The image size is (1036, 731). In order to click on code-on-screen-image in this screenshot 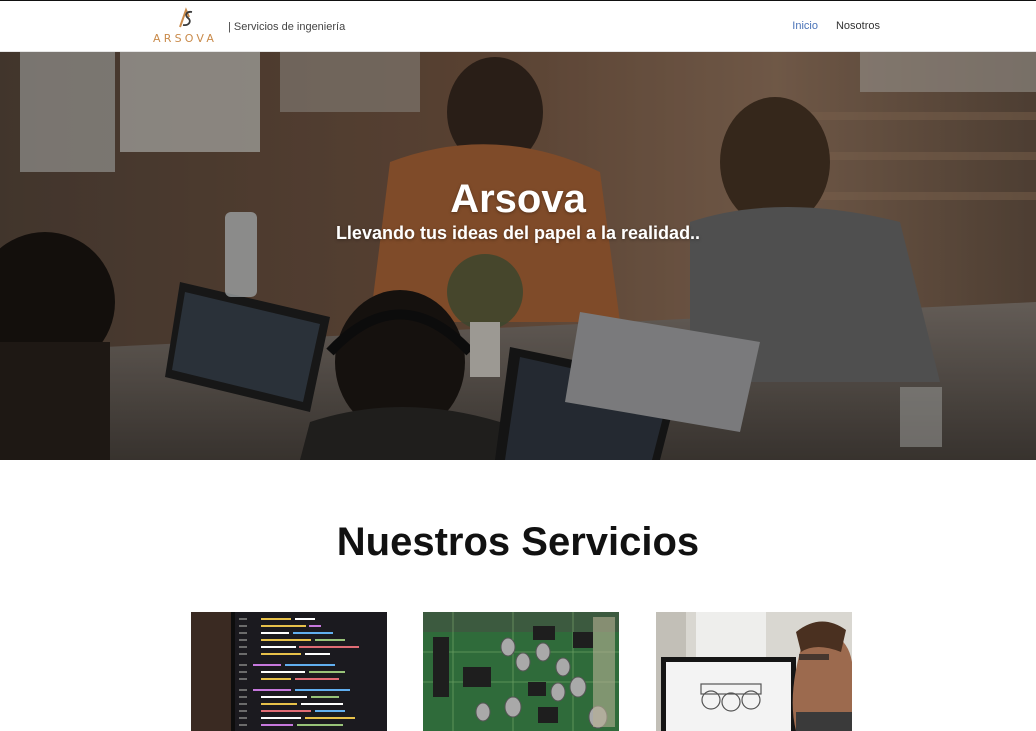, I will do `click(289, 671)`.